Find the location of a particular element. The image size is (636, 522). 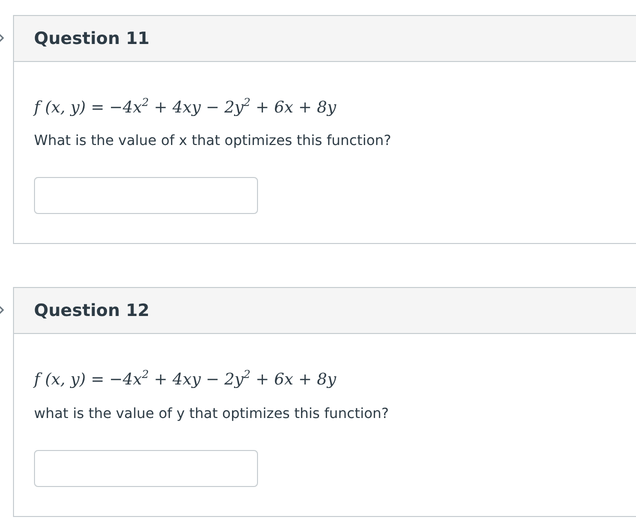

question-title: Question 11 is located at coordinates (92, 38).